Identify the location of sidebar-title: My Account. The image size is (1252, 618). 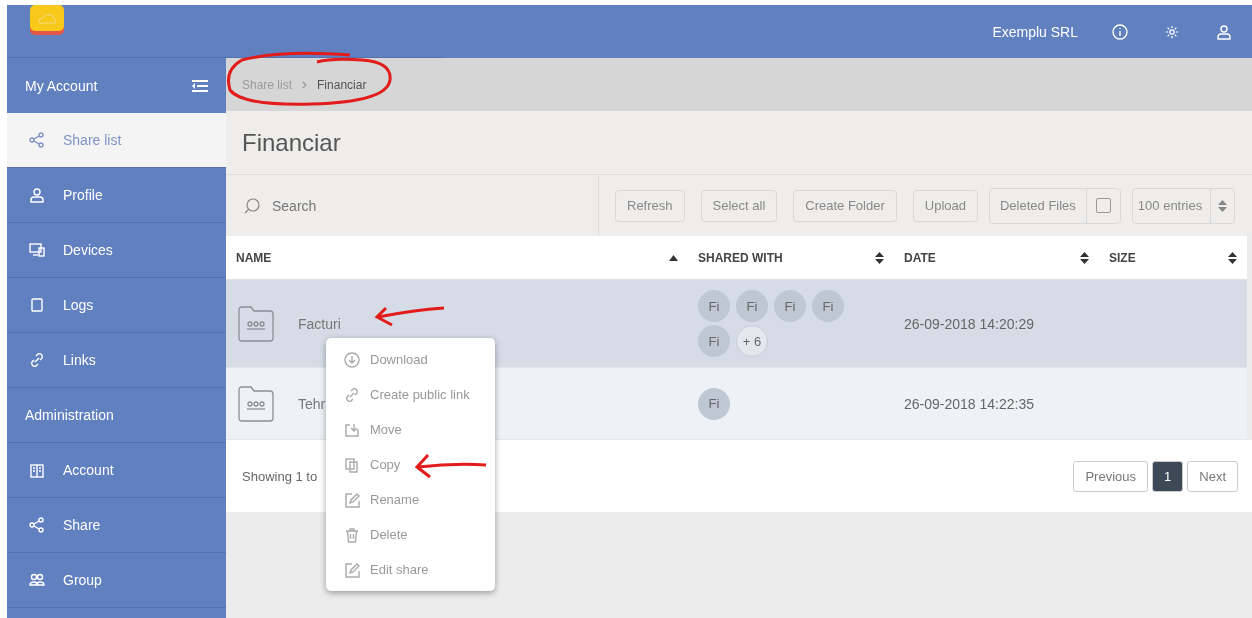
(61, 85).